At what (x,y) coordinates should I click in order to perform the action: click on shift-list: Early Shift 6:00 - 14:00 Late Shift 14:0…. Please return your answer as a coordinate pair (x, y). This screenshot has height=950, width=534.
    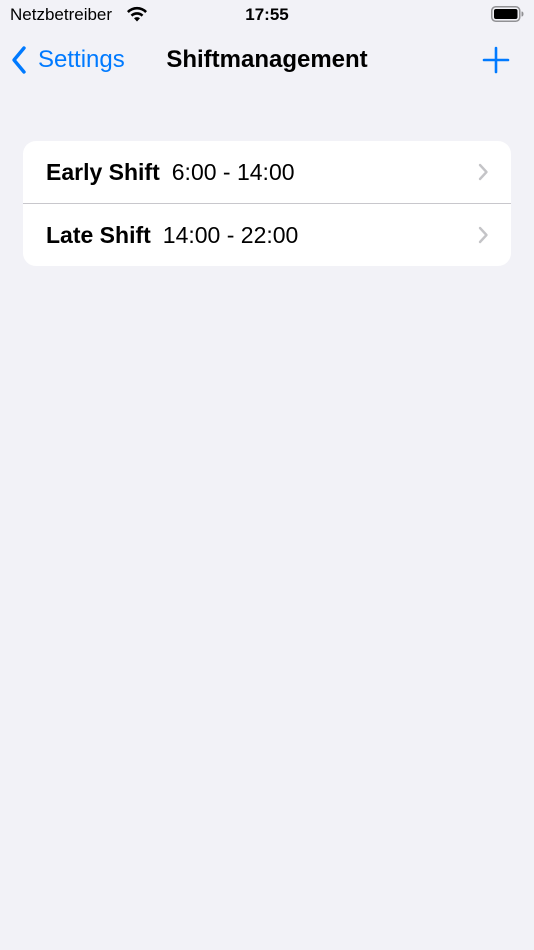
    Looking at the image, I should click on (267, 203).